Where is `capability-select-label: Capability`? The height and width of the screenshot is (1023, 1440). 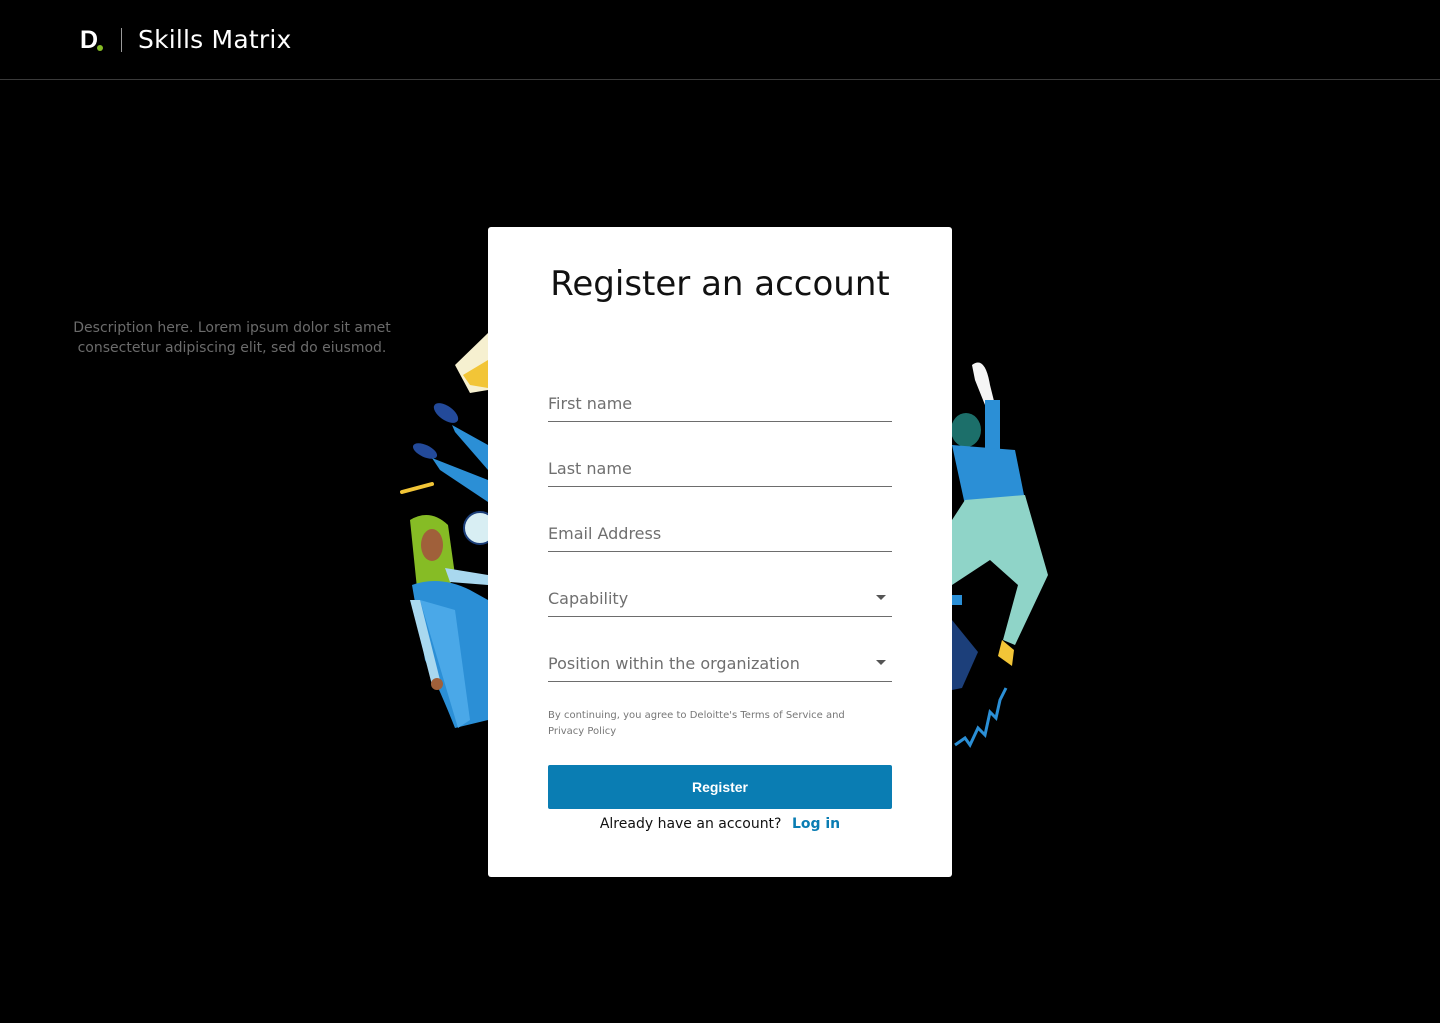
capability-select-label: Capability is located at coordinates (588, 598).